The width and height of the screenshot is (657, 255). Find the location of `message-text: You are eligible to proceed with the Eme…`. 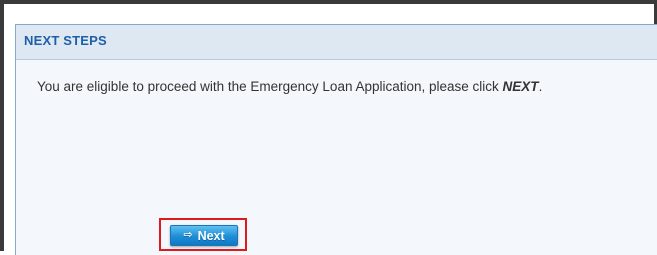

message-text: You are eligible to proceed with the Eme… is located at coordinates (270, 86).